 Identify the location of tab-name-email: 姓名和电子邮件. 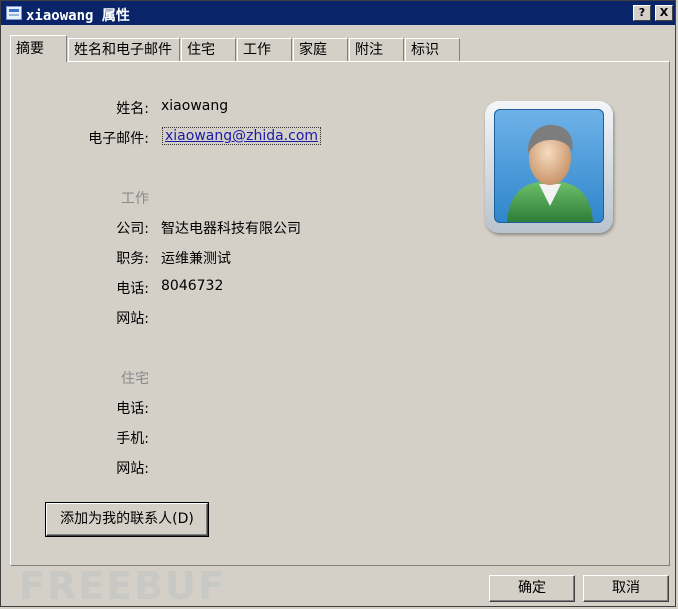
(124, 49).